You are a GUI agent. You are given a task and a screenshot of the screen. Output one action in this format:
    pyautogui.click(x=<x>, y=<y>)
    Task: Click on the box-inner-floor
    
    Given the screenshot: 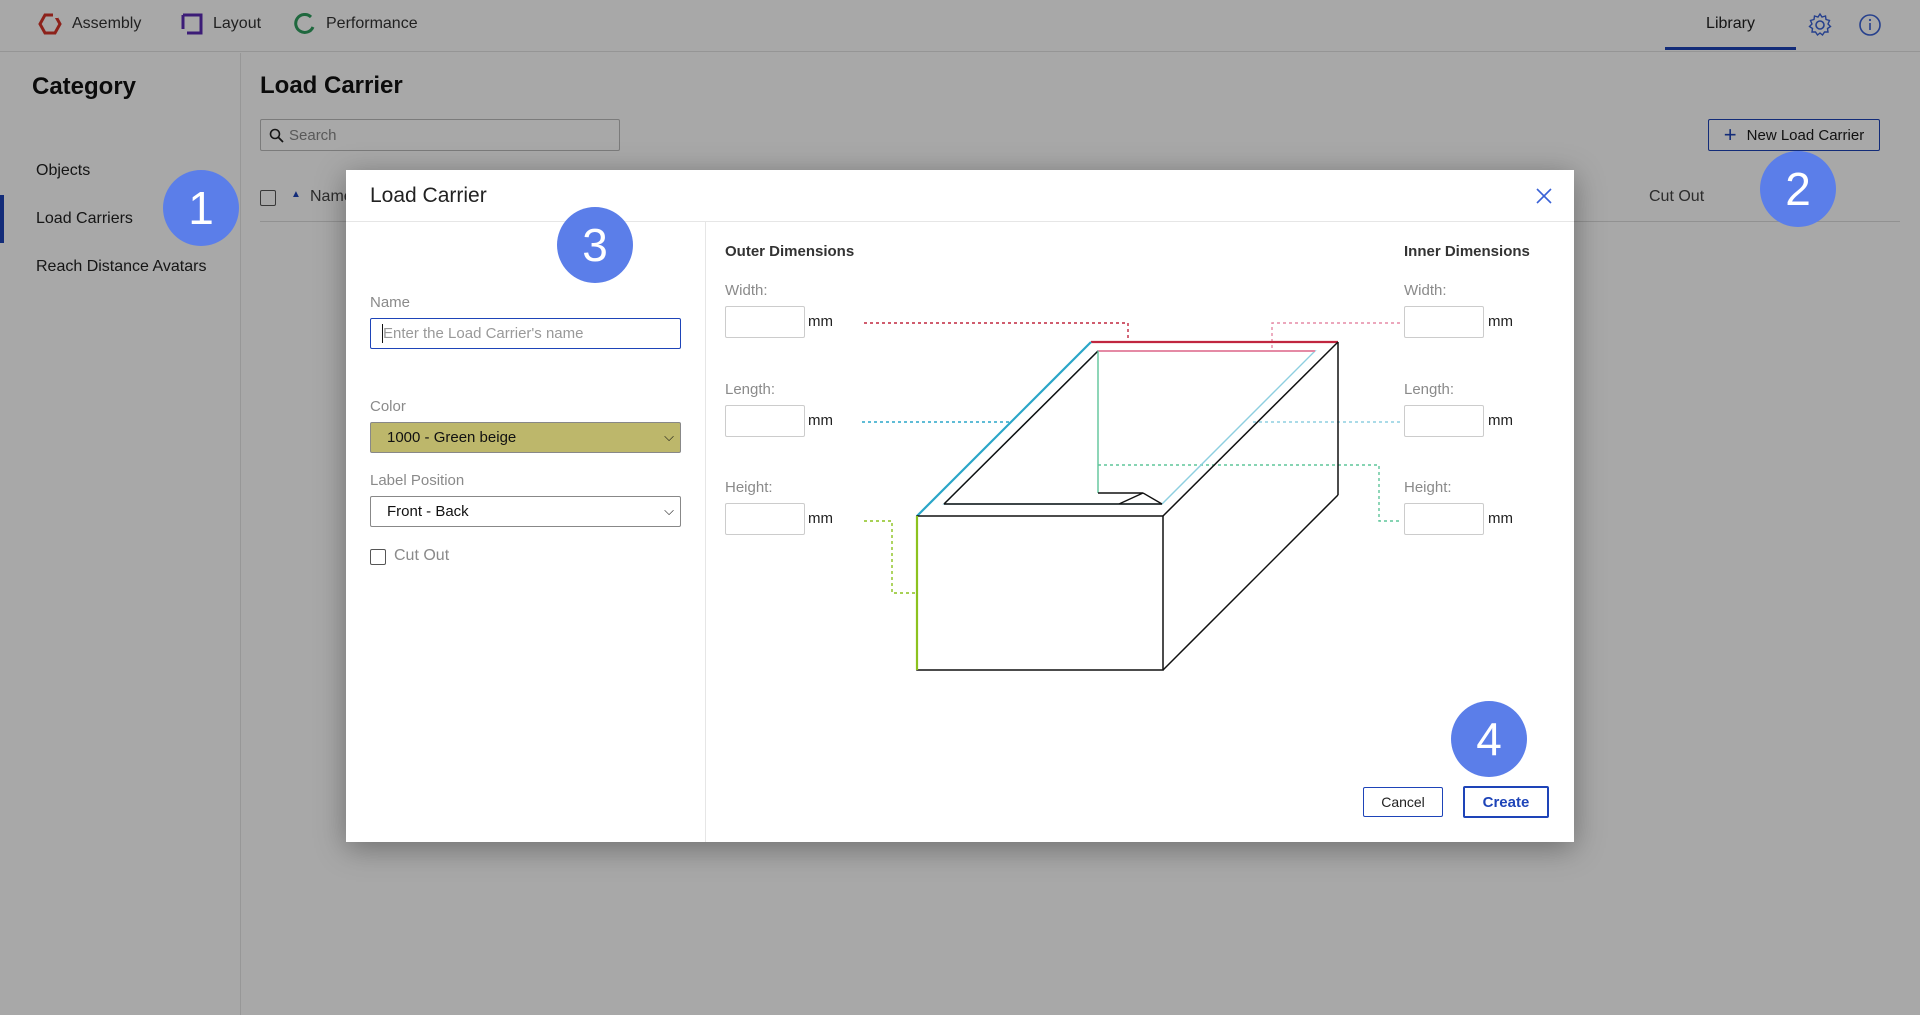 What is the action you would take?
    pyautogui.click(x=1130, y=498)
    